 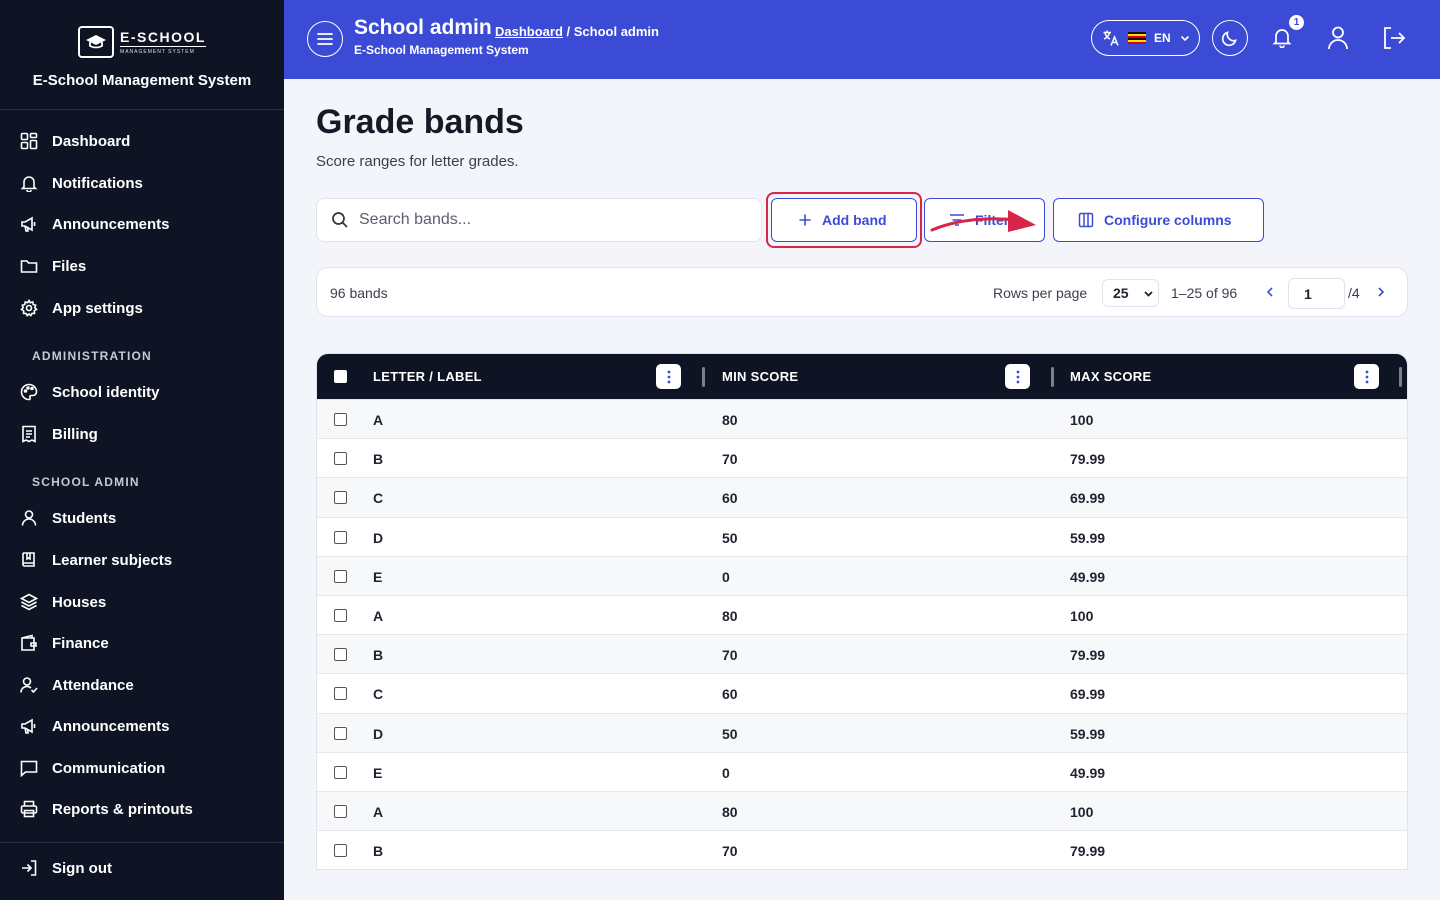 What do you see at coordinates (68, 518) in the screenshot?
I see `sidebar-item-students: Students` at bounding box center [68, 518].